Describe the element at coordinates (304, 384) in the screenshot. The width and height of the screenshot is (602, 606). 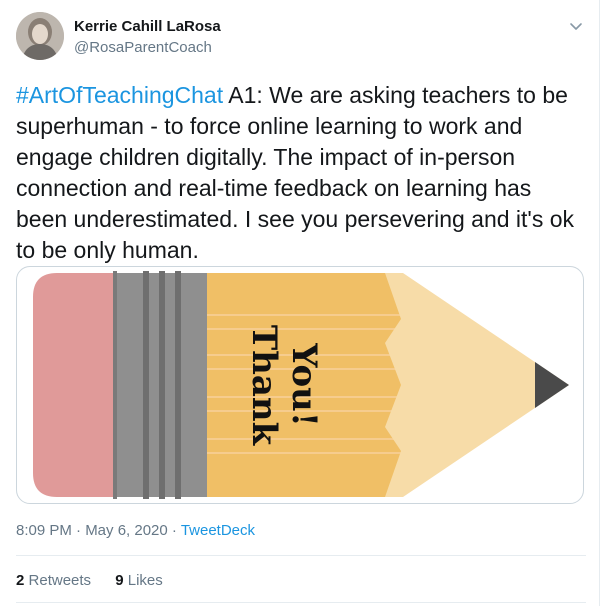
I see `you-text: You!` at that location.